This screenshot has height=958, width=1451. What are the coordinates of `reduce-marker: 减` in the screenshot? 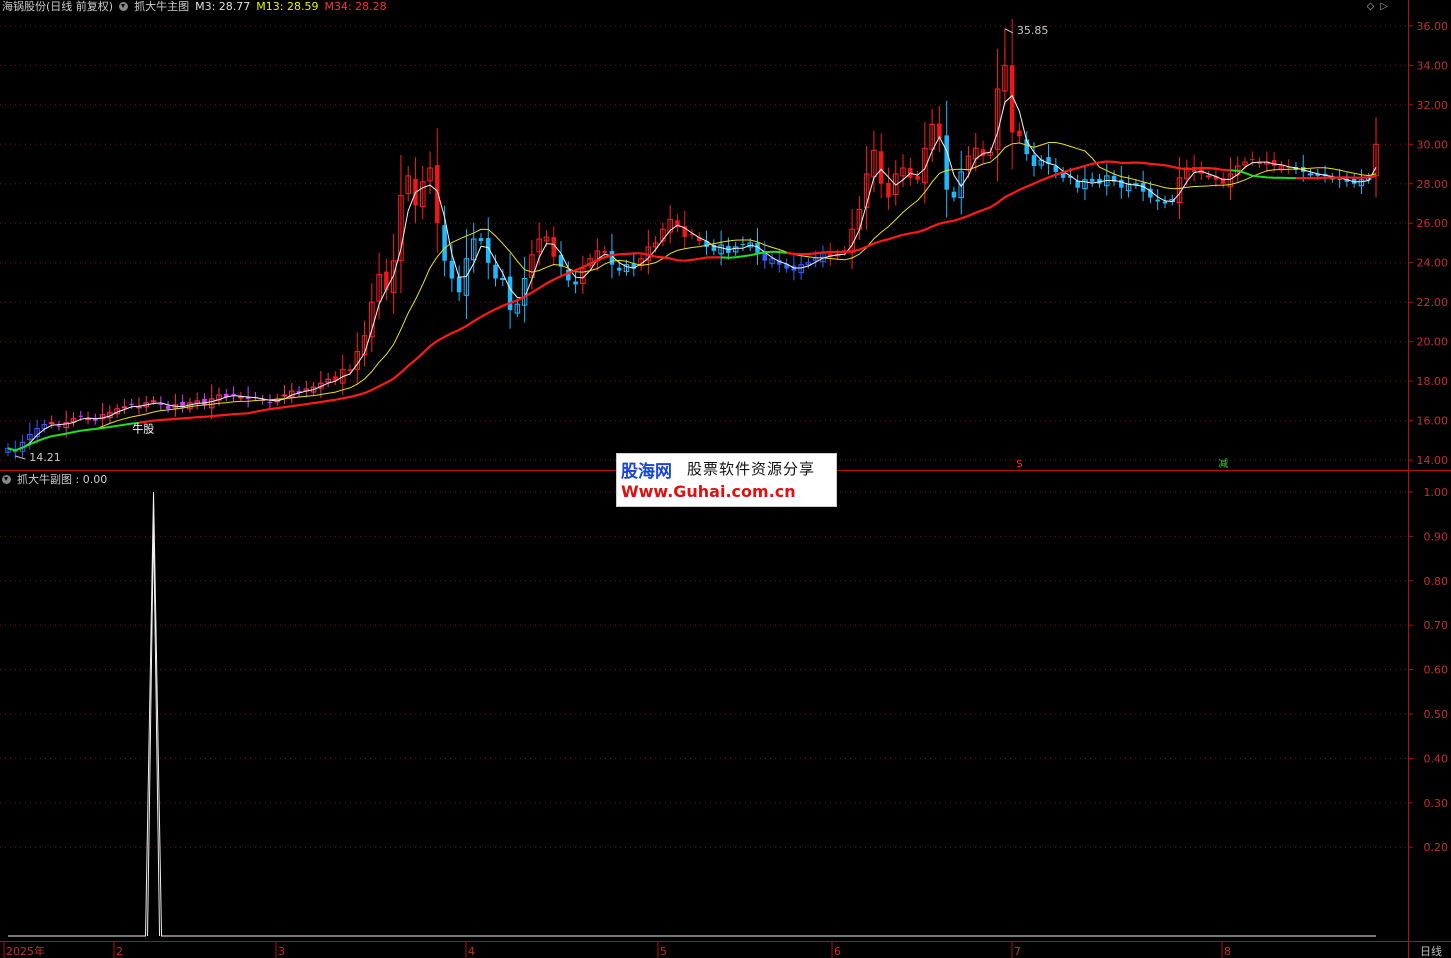 It's located at (1223, 464).